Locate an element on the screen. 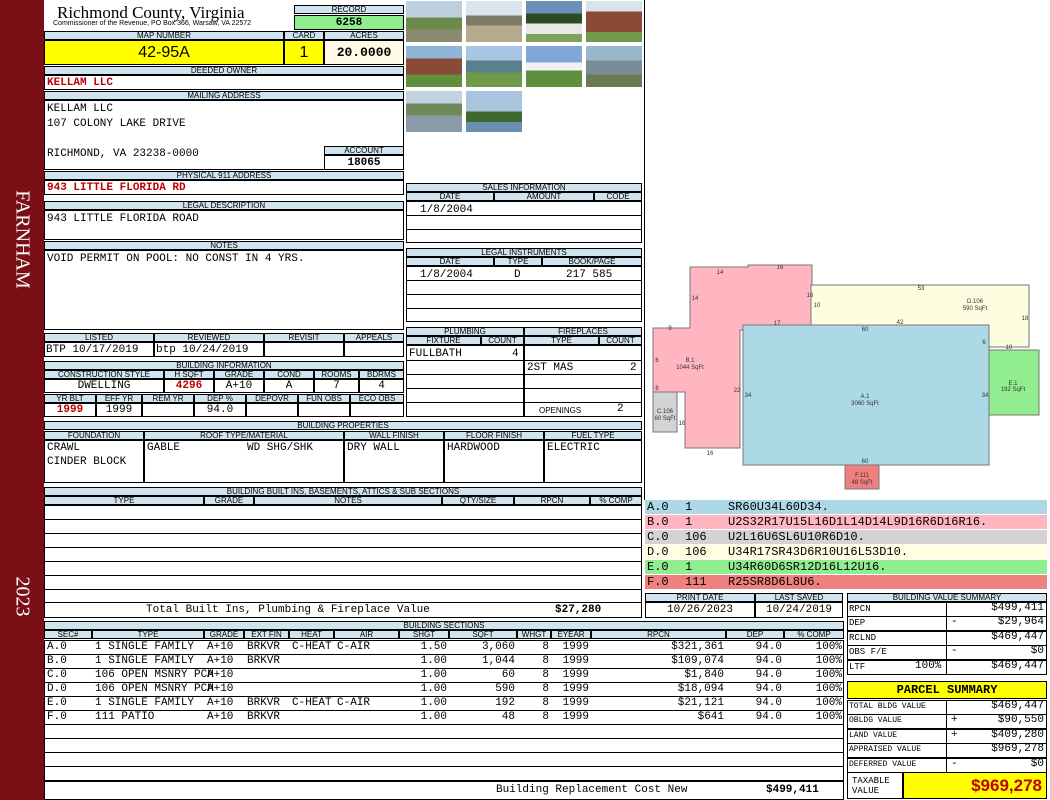  last-saved-header: LAST SAVED is located at coordinates (799, 597).